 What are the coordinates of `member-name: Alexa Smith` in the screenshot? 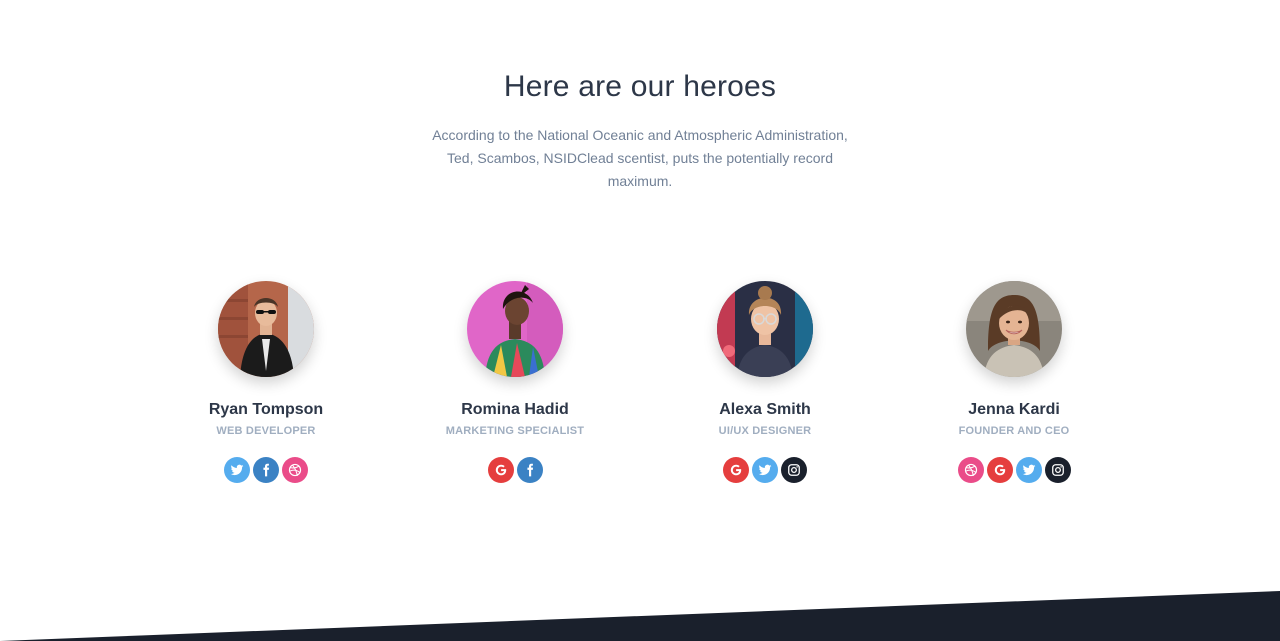 It's located at (765, 409).